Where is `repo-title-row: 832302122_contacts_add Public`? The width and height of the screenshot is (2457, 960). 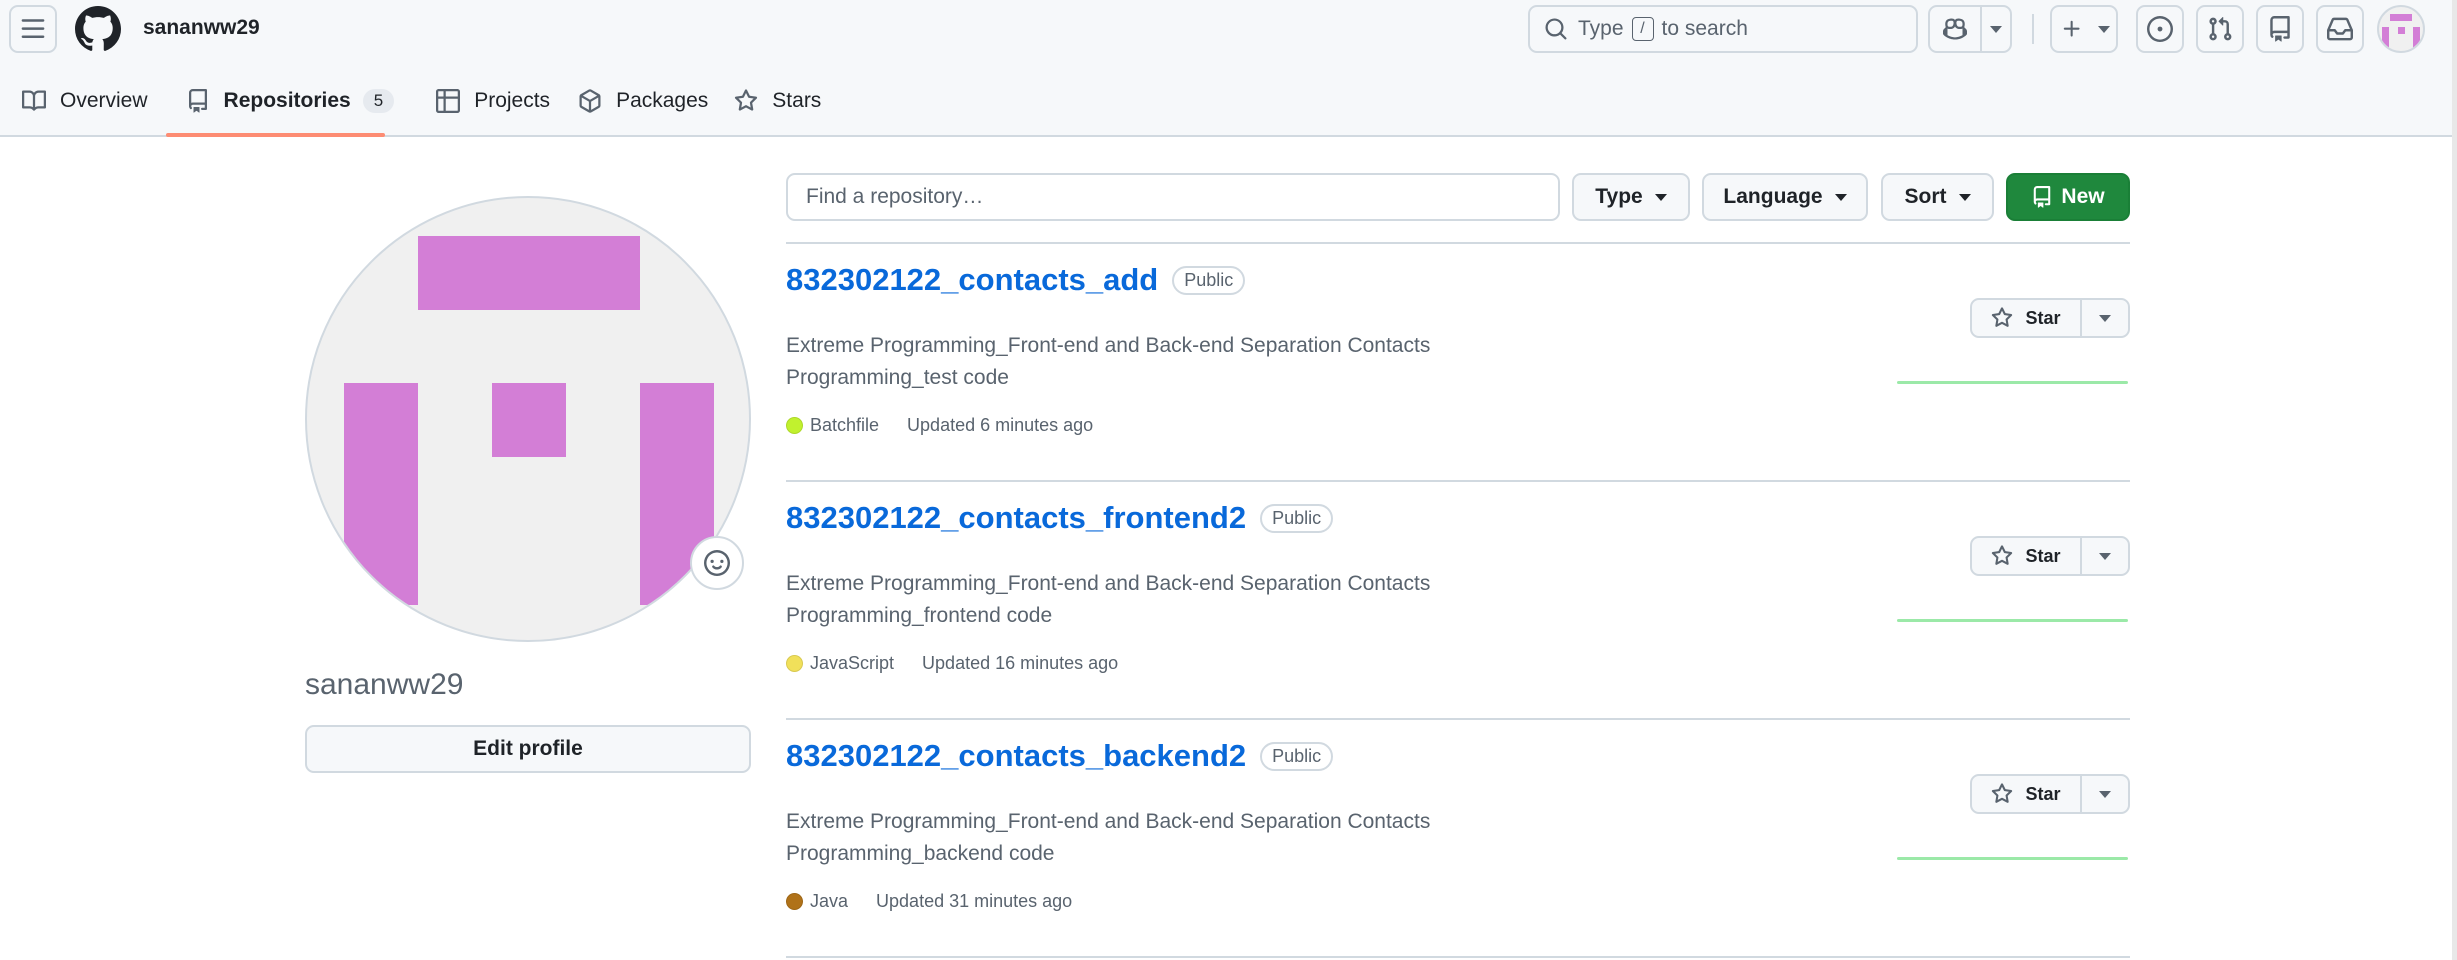
repo-title-row: 832302122_contacts_add Public is located at coordinates (1016, 280).